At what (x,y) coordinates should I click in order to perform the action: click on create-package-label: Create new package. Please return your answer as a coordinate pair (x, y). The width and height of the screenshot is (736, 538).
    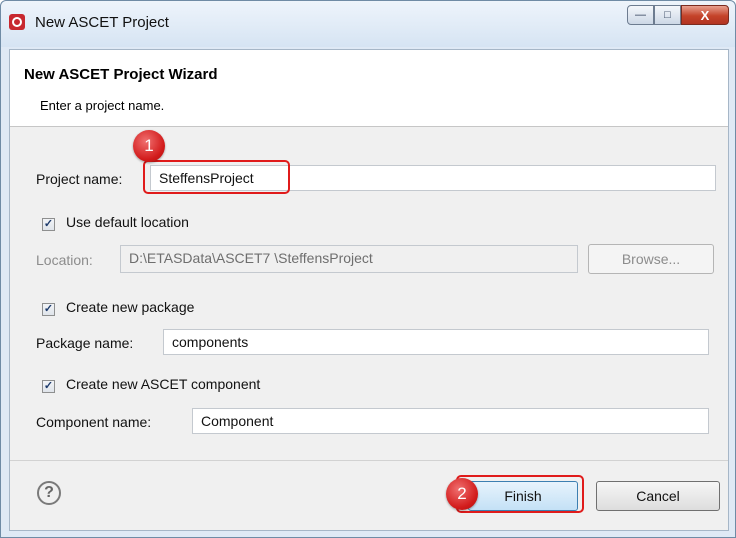
    Looking at the image, I should click on (130, 307).